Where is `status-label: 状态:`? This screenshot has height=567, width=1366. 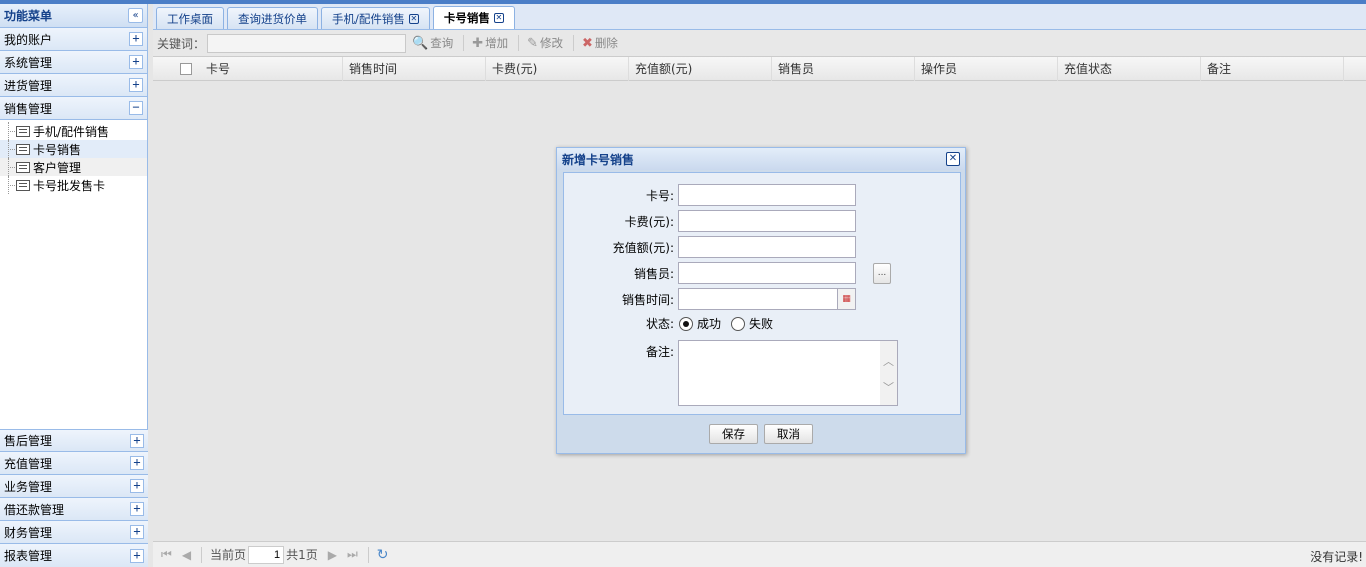 status-label: 状态: is located at coordinates (659, 324).